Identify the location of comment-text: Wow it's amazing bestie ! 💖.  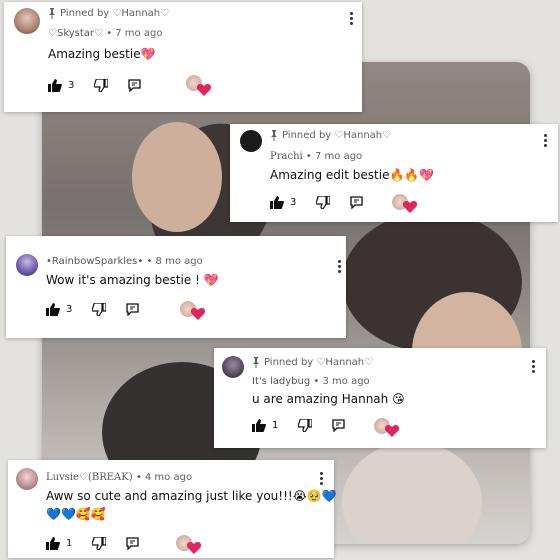
(132, 280).